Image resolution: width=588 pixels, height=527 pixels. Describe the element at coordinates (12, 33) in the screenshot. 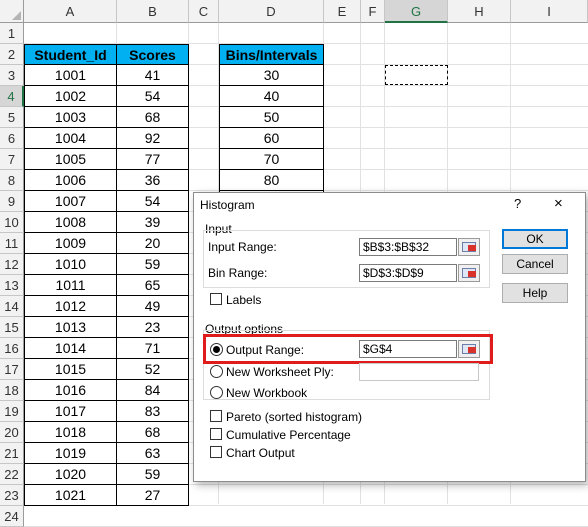

I see `row-header-1: 1` at that location.